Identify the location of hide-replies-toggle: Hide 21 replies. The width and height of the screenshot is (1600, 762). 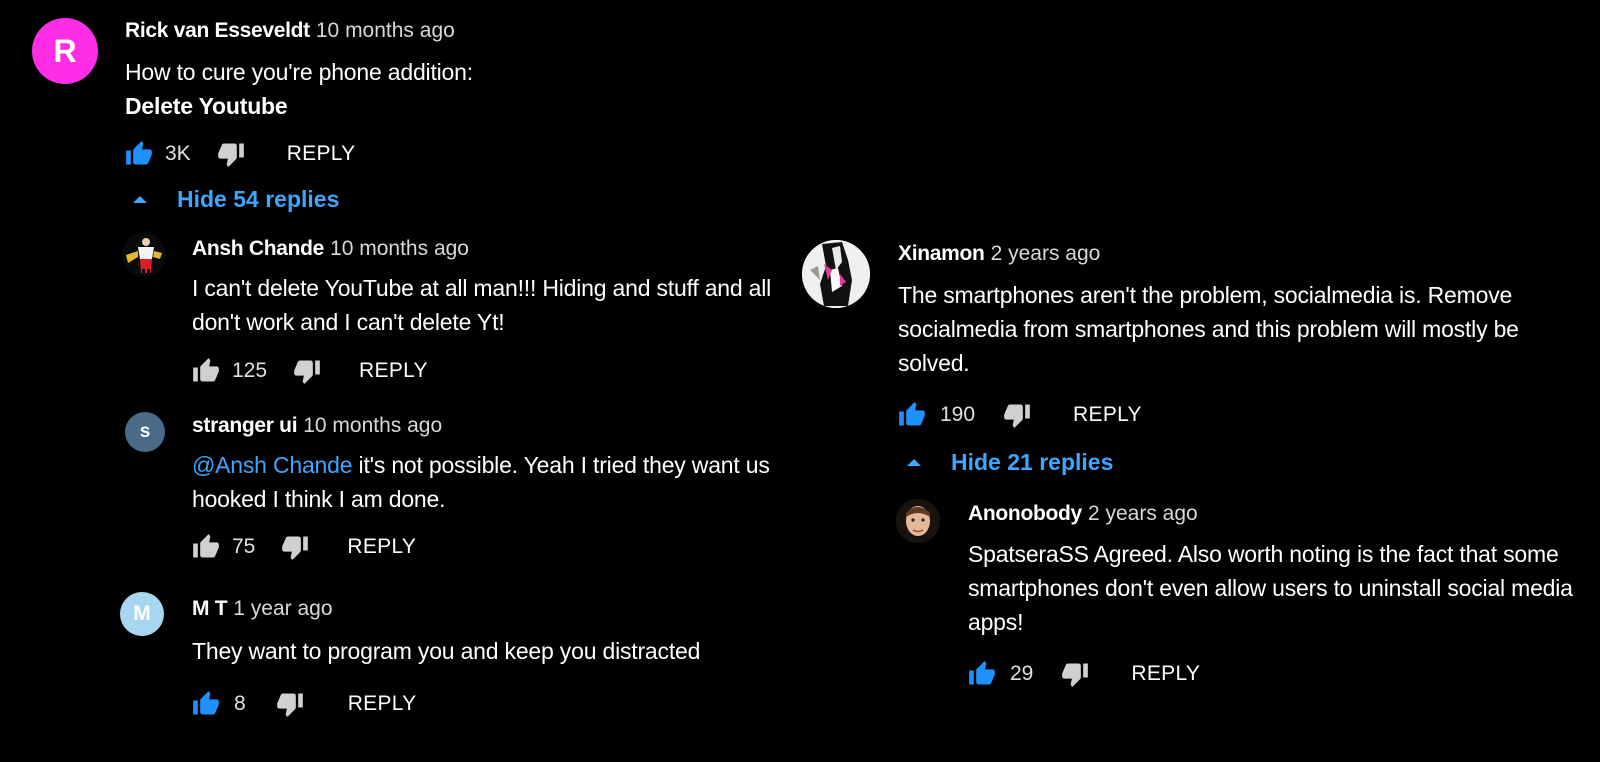
(1010, 462).